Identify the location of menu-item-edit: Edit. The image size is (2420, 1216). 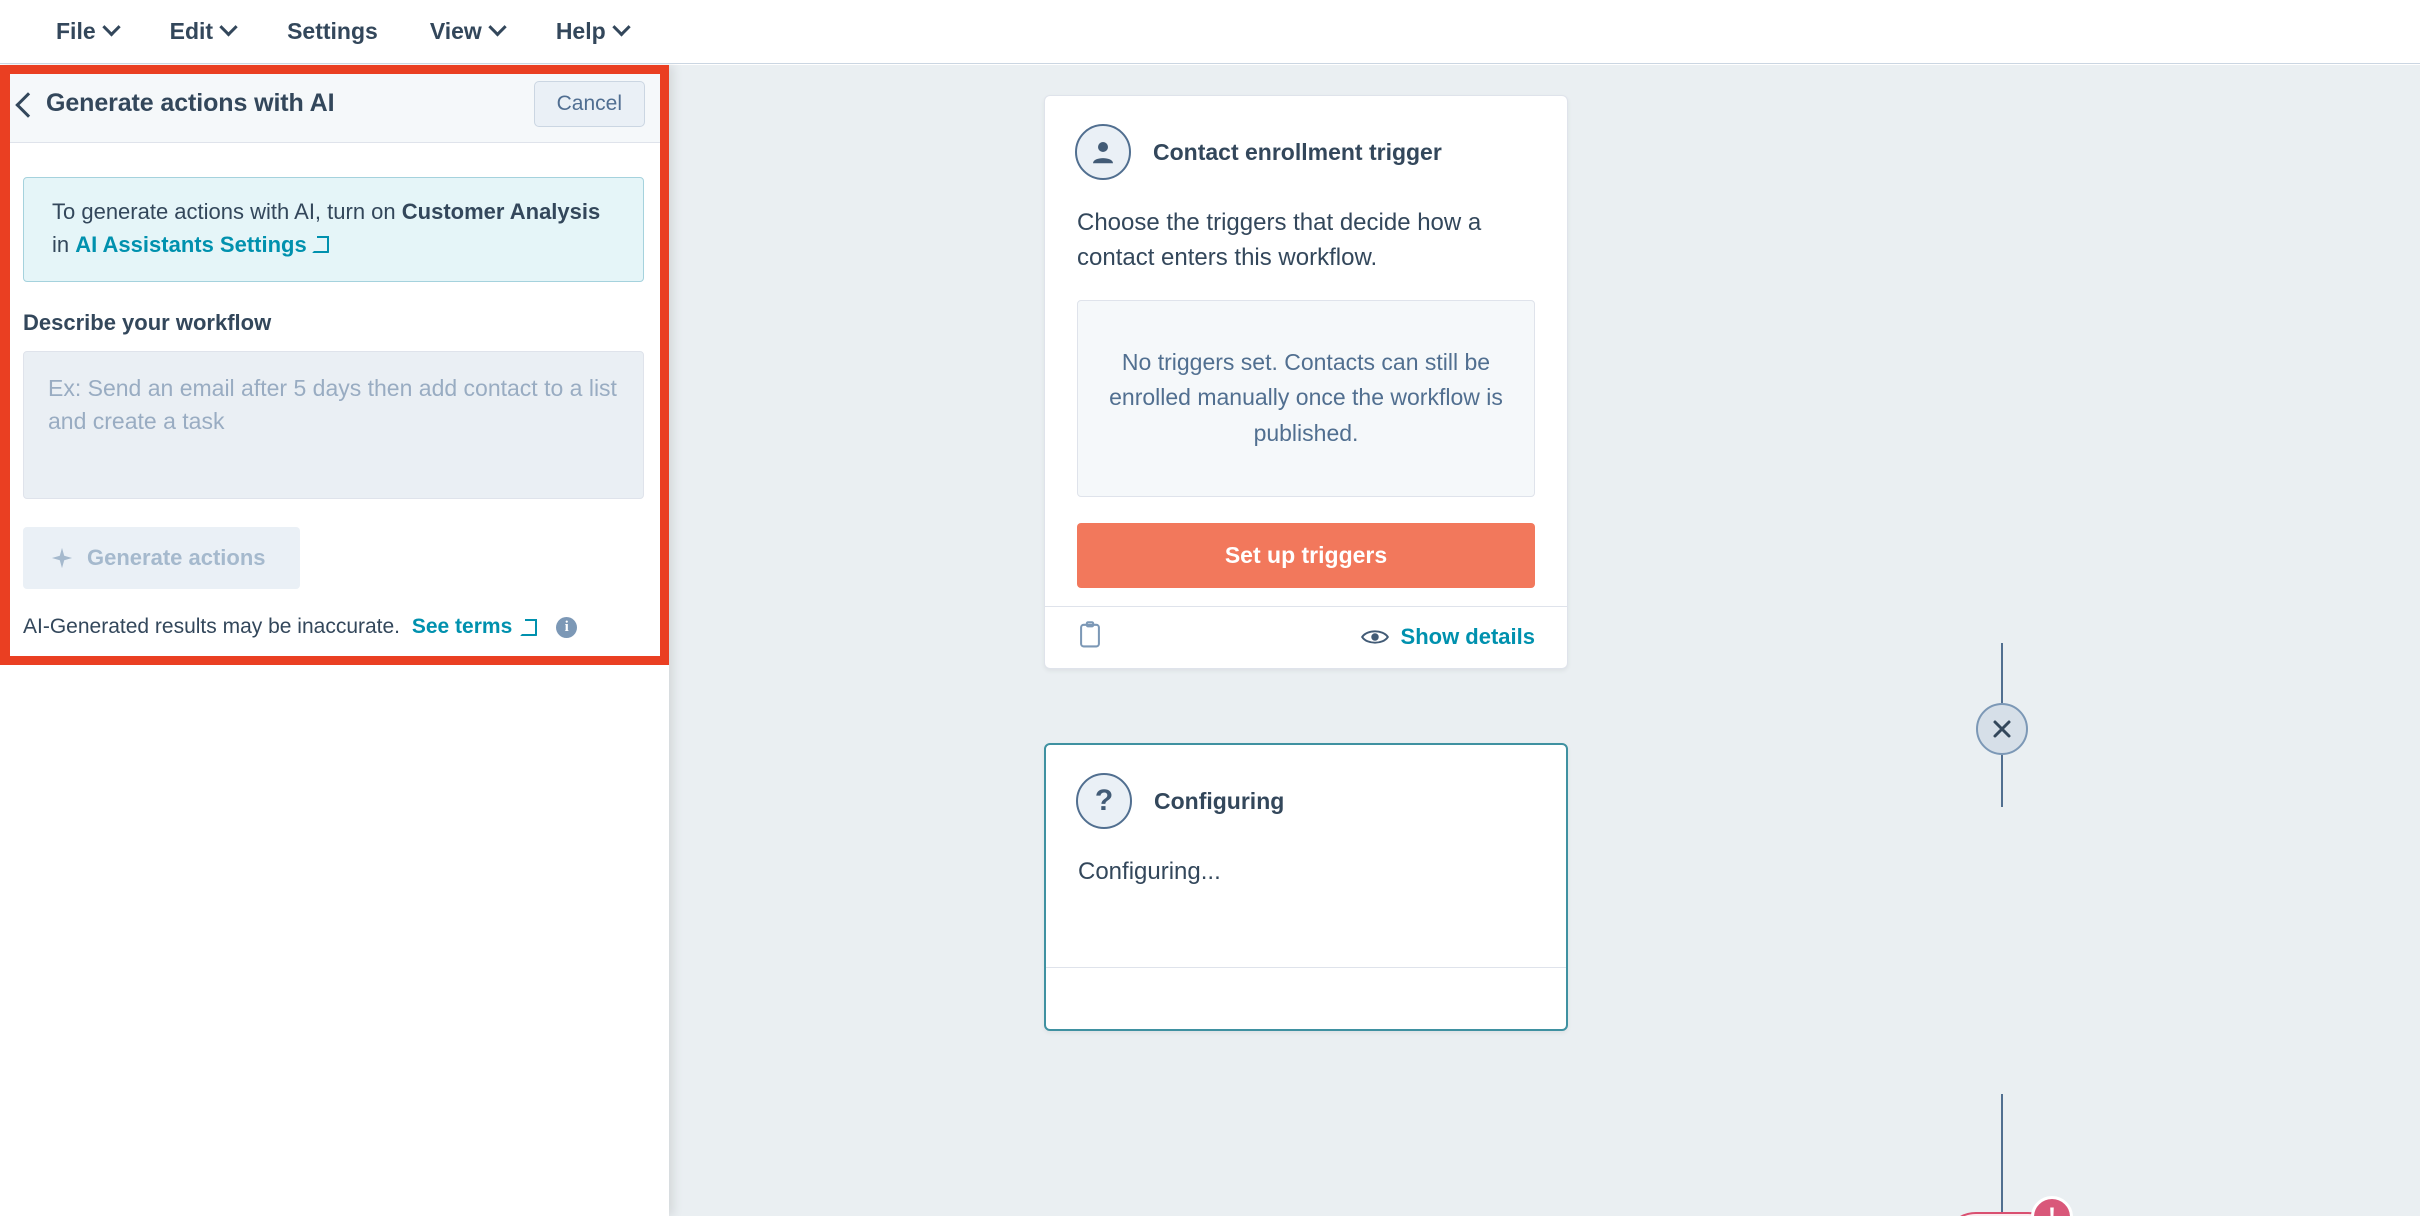
(202, 32).